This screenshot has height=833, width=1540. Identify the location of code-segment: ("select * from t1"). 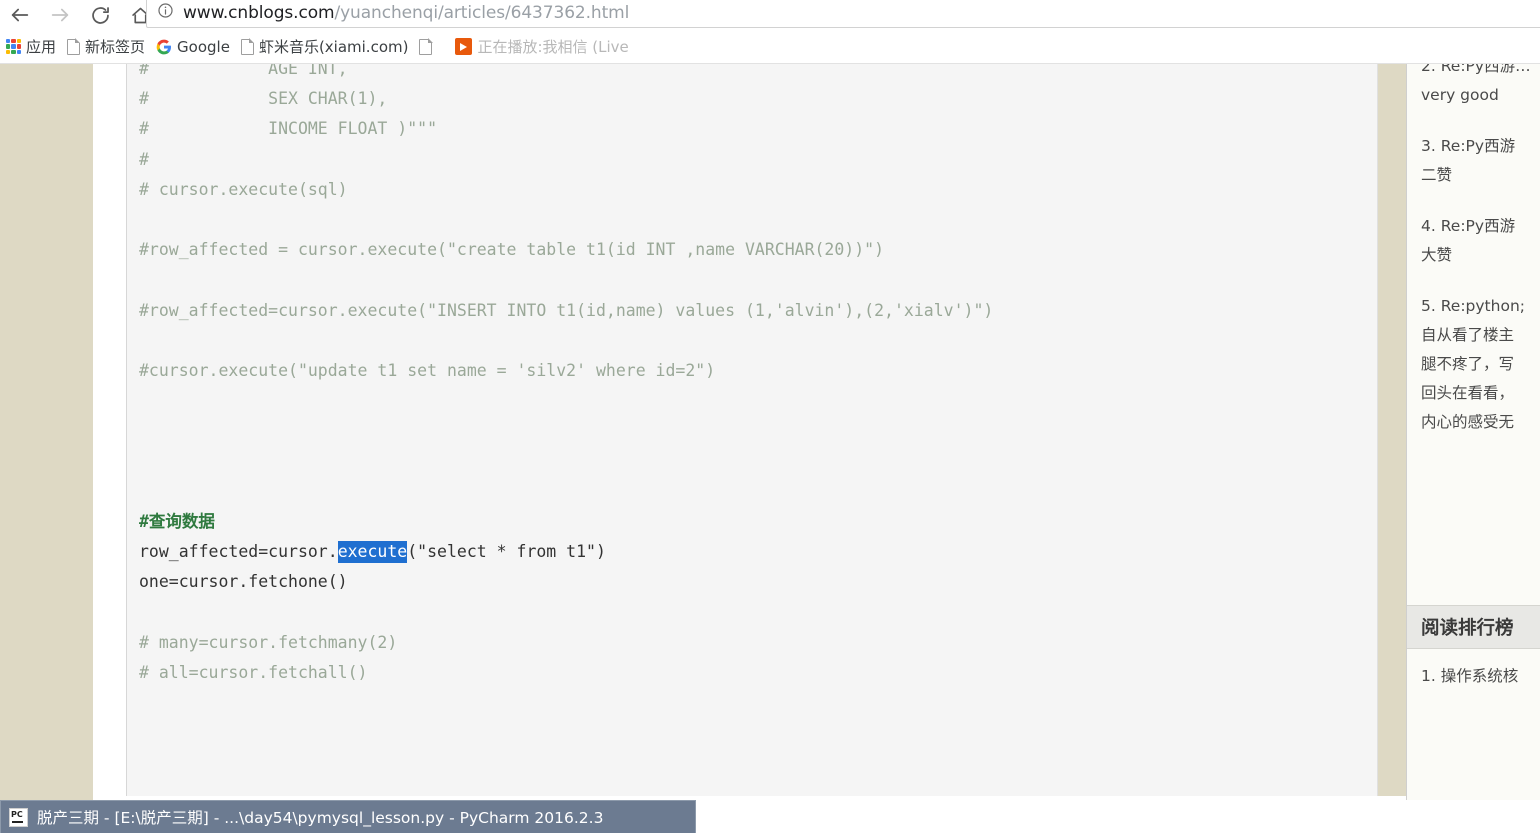
(506, 551).